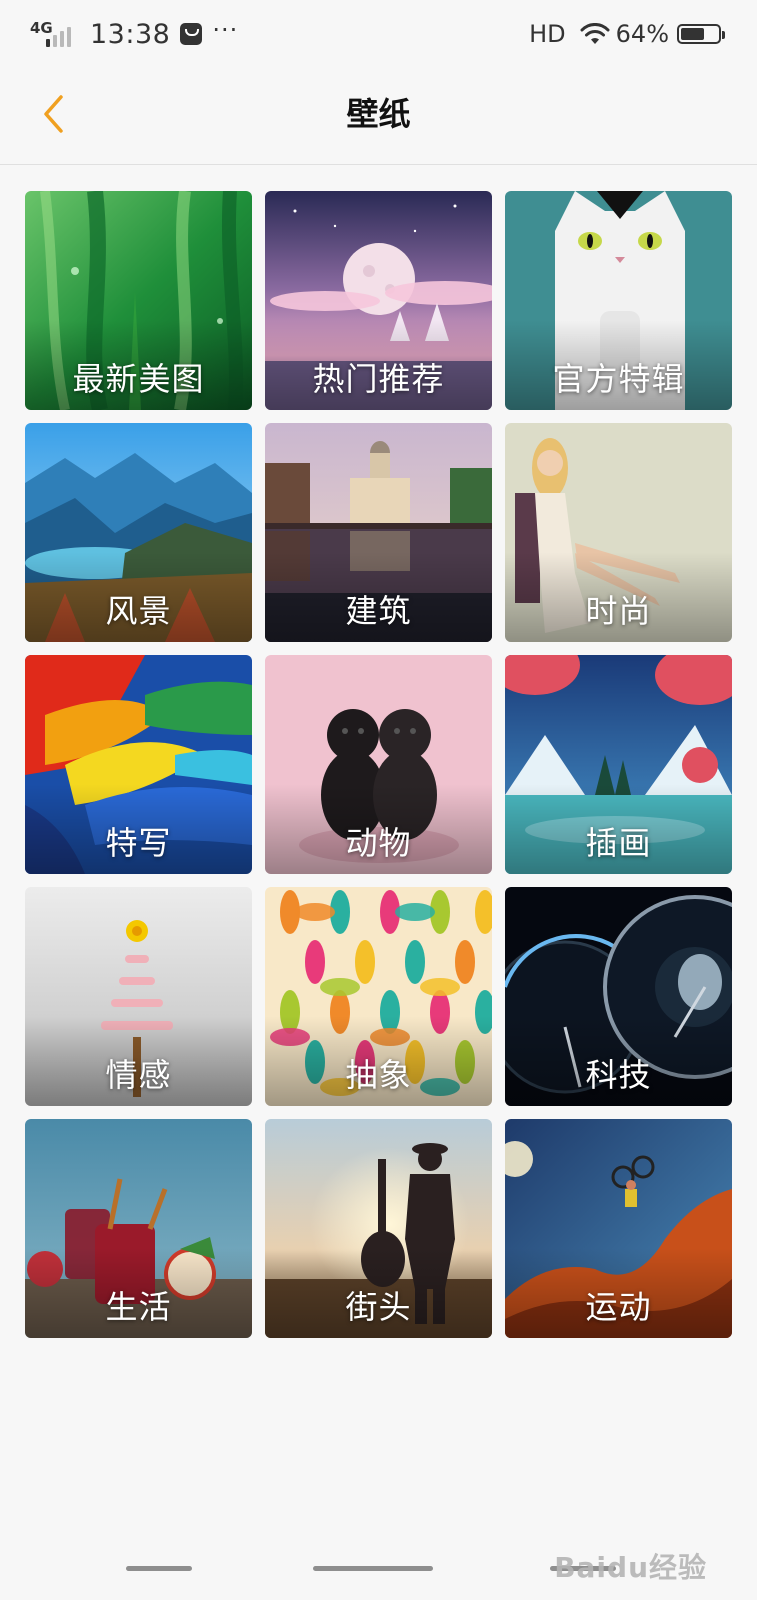 Image resolution: width=757 pixels, height=1600 pixels. I want to click on category-label: 情感, so click(138, 1075).